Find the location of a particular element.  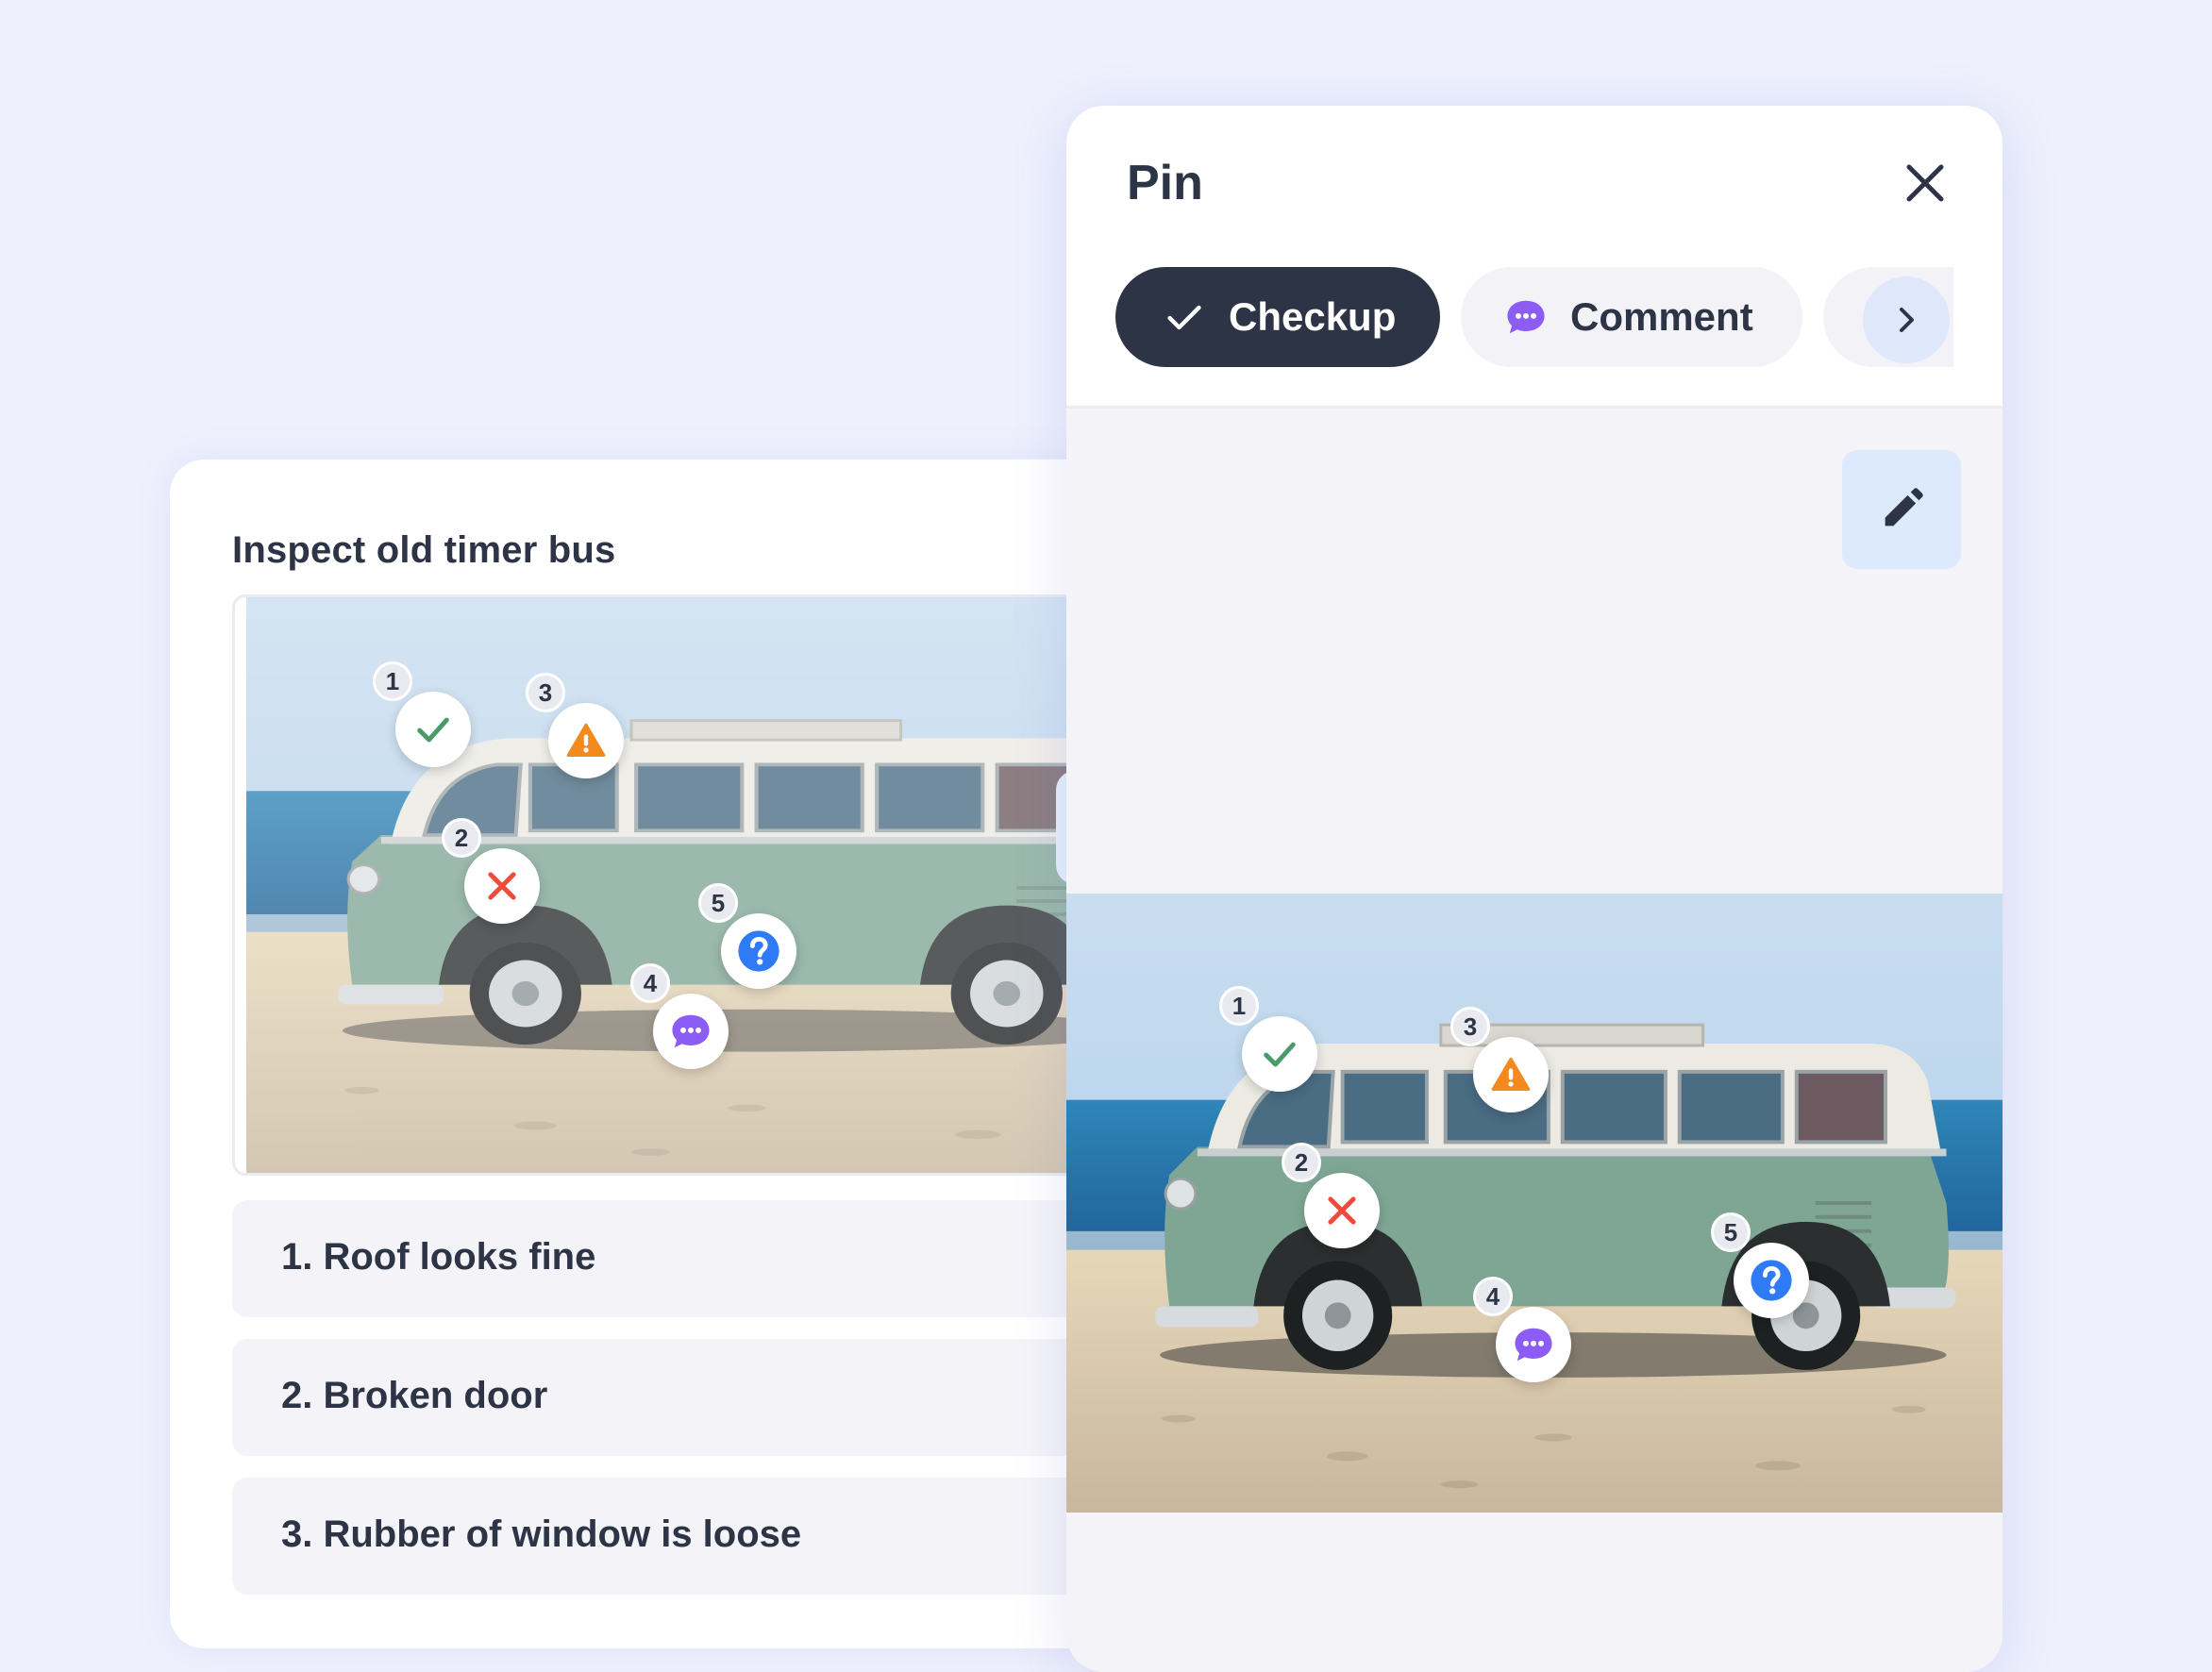

chip-comment-label: Comment is located at coordinates (1661, 316).